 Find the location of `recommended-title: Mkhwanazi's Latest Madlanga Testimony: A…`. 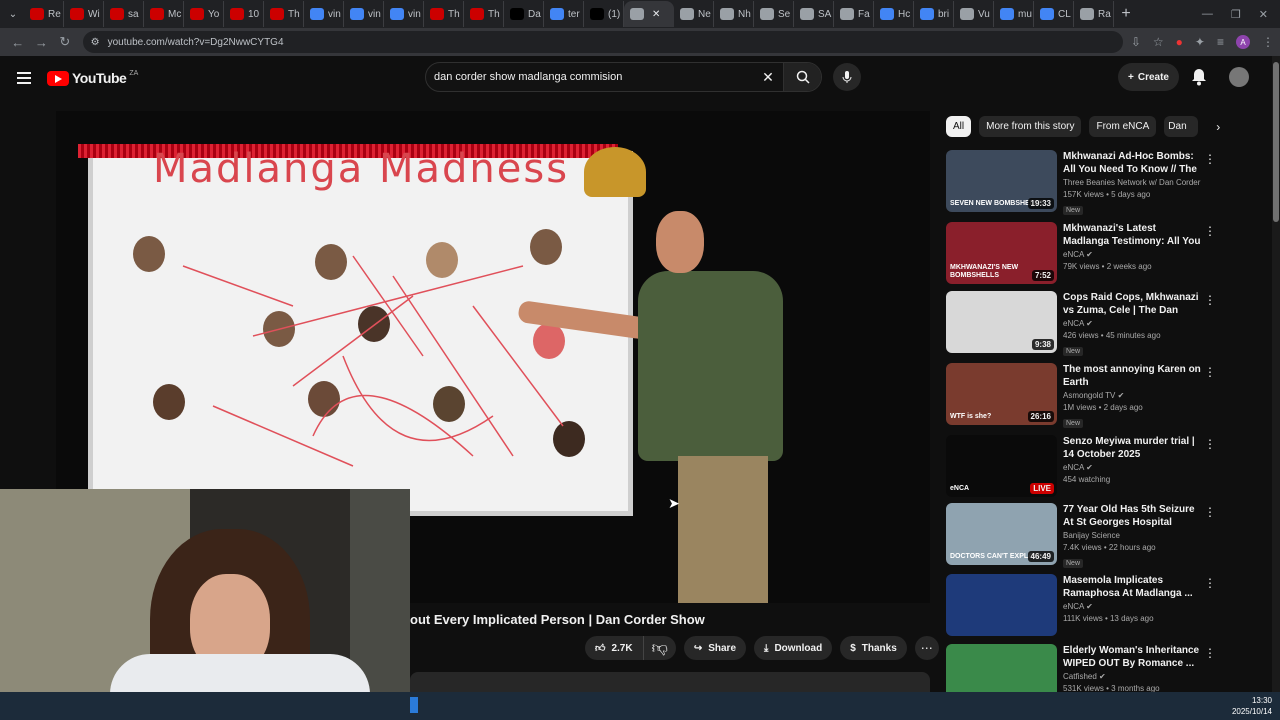

recommended-title: Mkhwanazi's Latest Madlanga Testimony: A… is located at coordinates (1133, 235).